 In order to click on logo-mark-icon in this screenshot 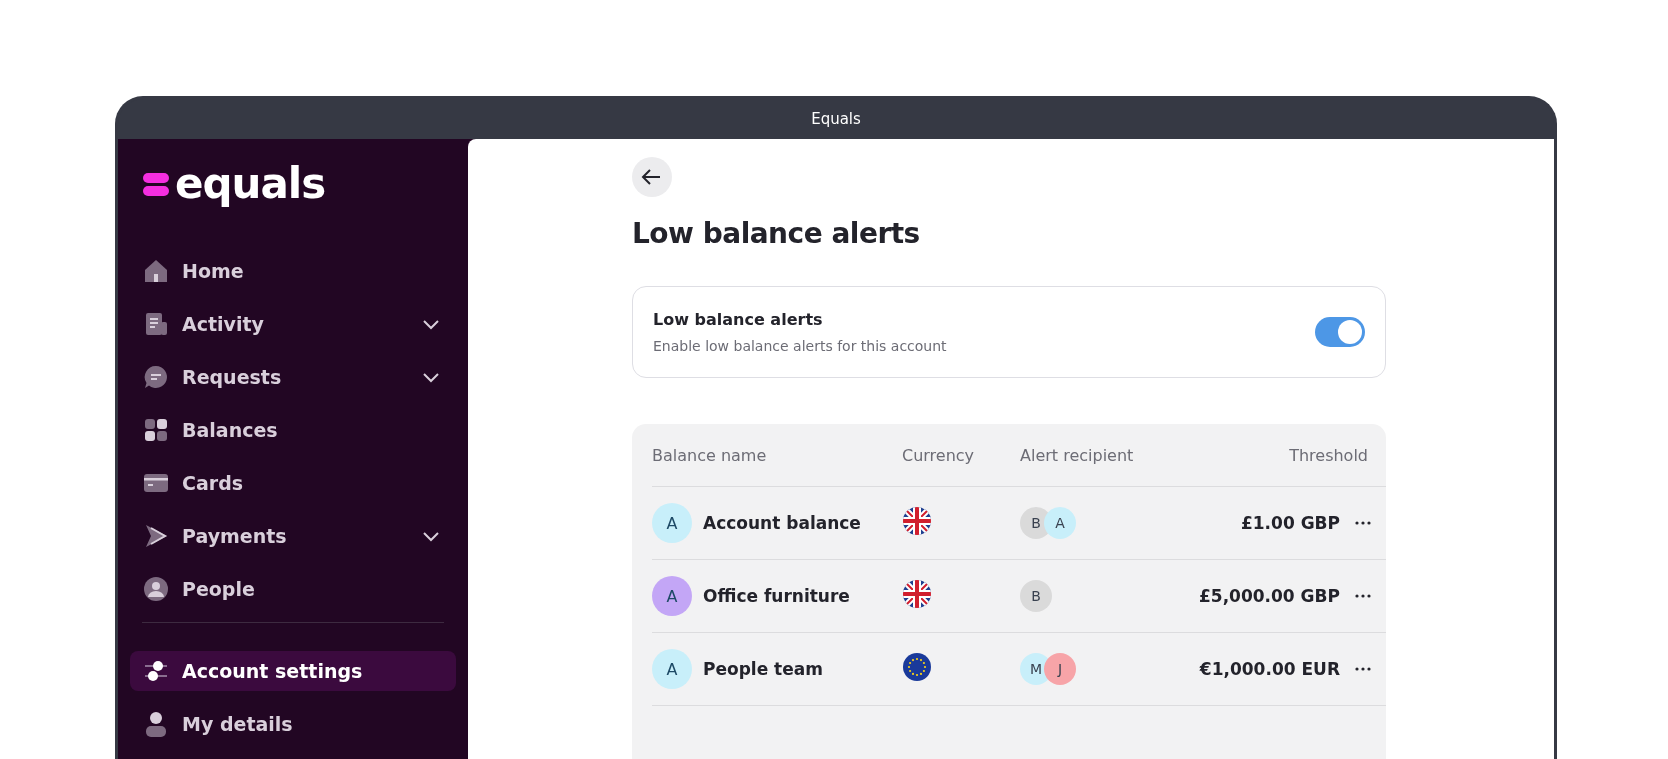, I will do `click(156, 184)`.